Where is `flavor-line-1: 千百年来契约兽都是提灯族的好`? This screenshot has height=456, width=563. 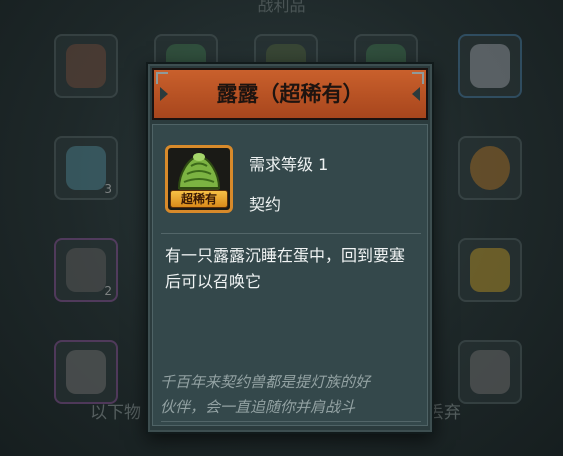 flavor-line-1: 千百年来契约兽都是提灯族的好 is located at coordinates (265, 382).